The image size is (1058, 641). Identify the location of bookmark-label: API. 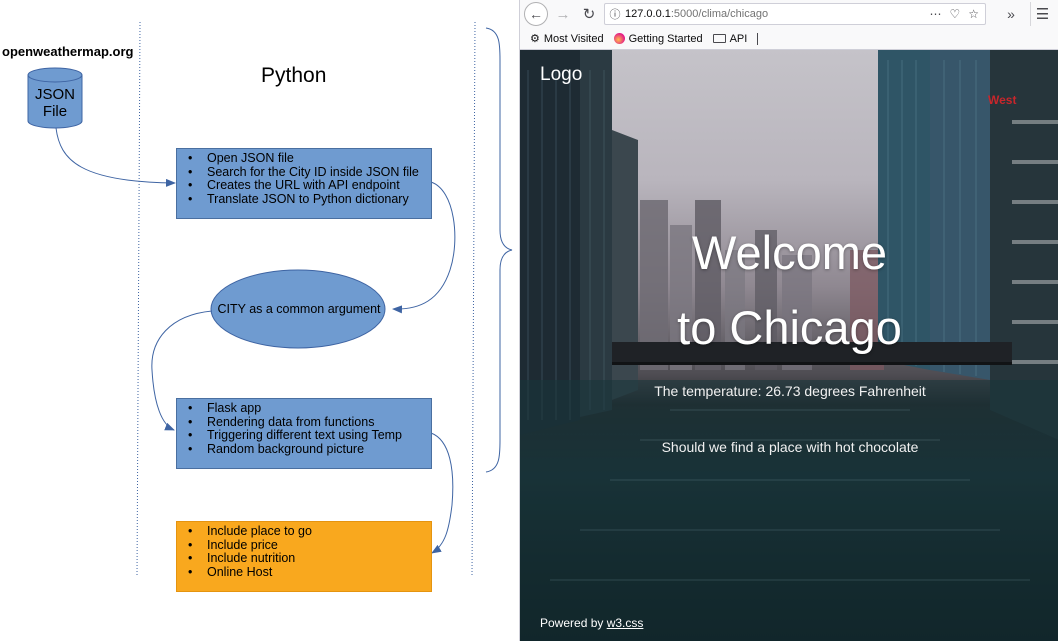
(738, 38).